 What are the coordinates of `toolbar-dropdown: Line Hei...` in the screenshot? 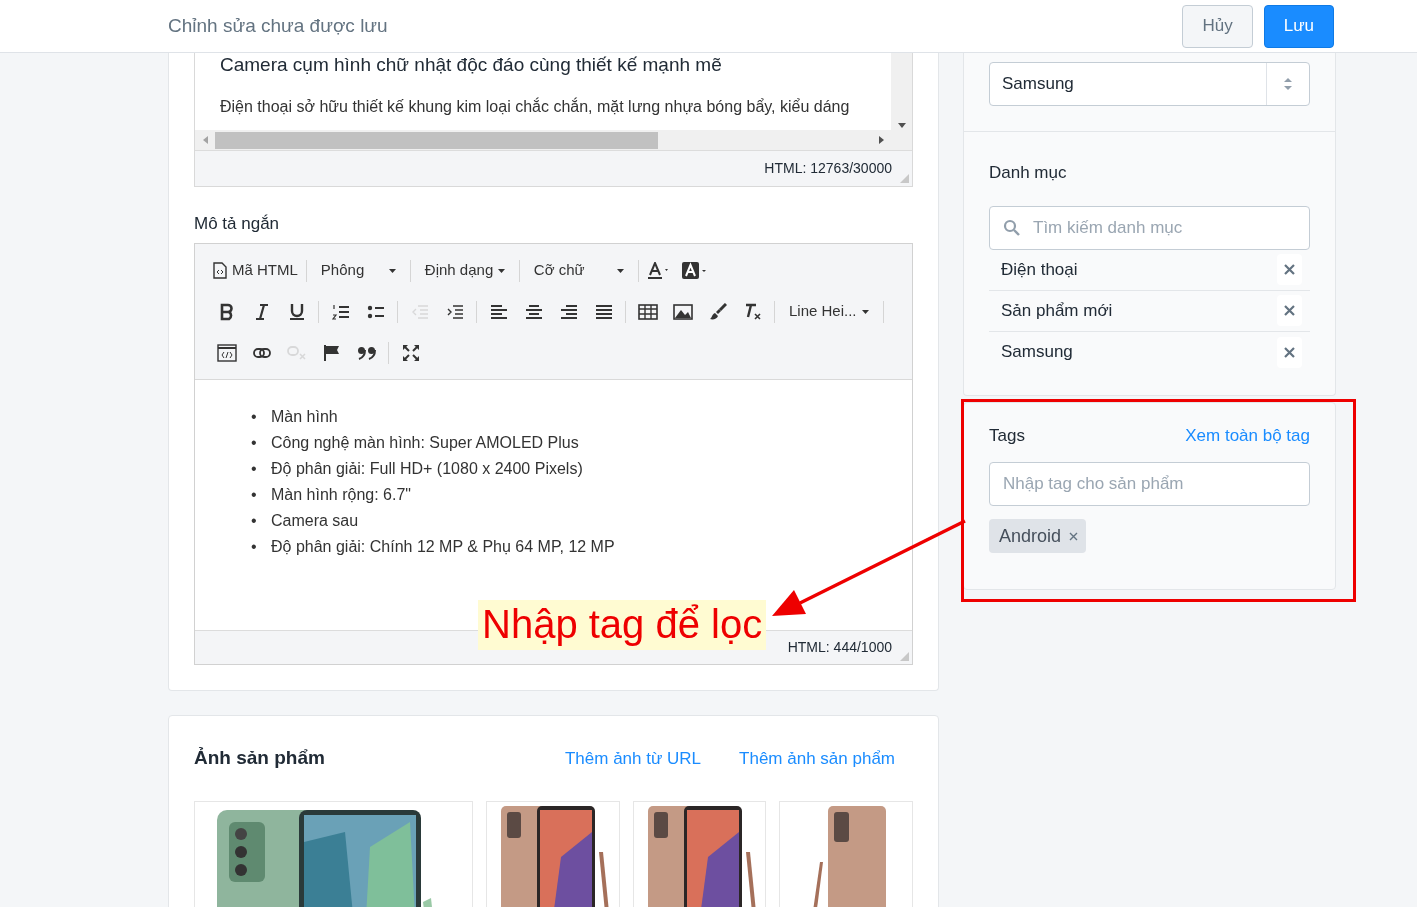 It's located at (829, 311).